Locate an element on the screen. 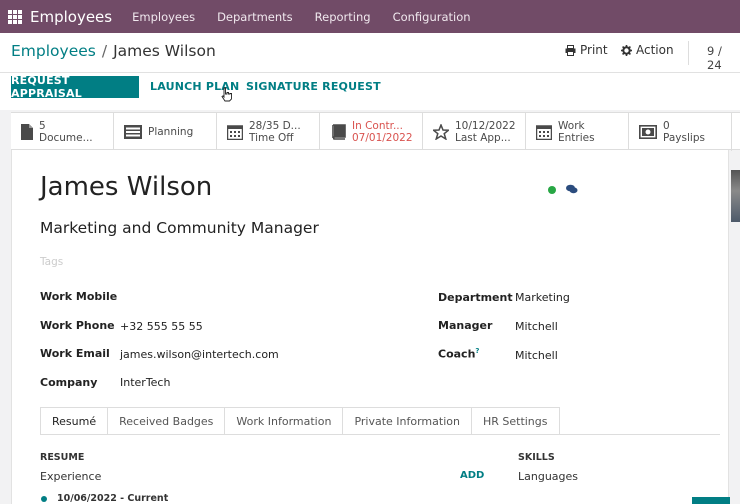 The width and height of the screenshot is (740, 504). smart-button-planning: Planning is located at coordinates (165, 132).